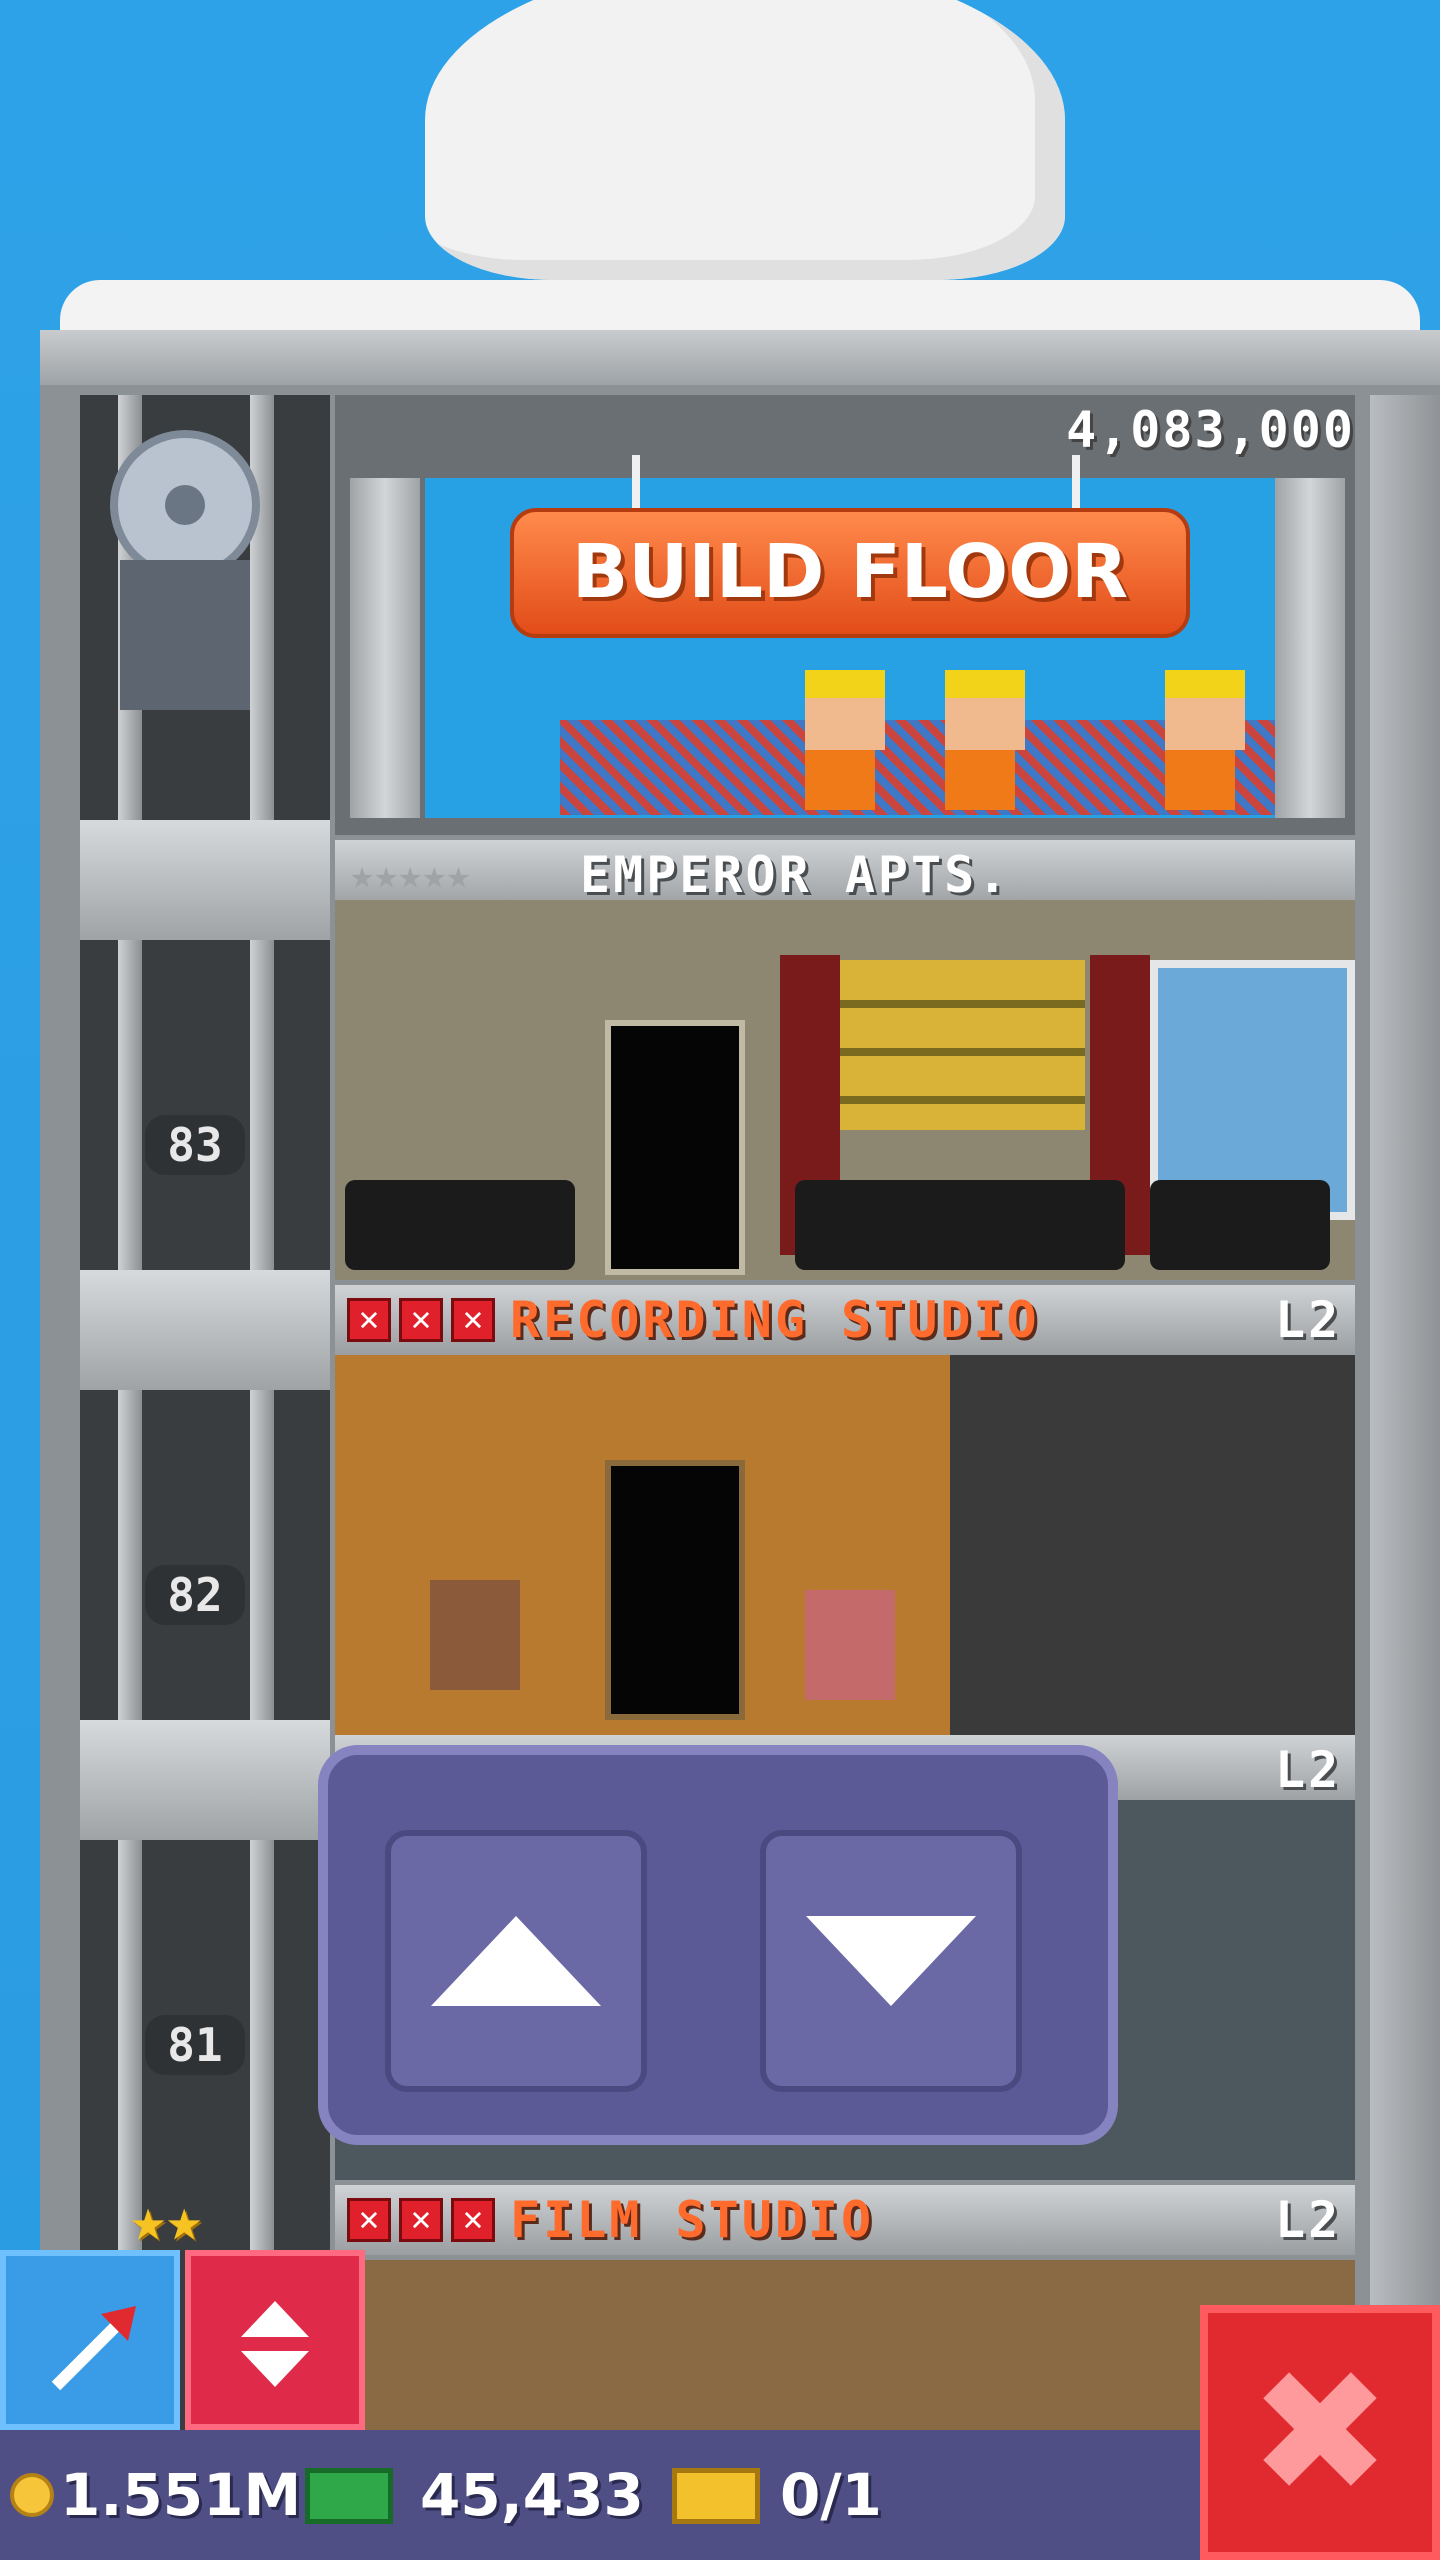 The image size is (1440, 2560). I want to click on floor-name: RECORDING STUDIO, so click(775, 1320).